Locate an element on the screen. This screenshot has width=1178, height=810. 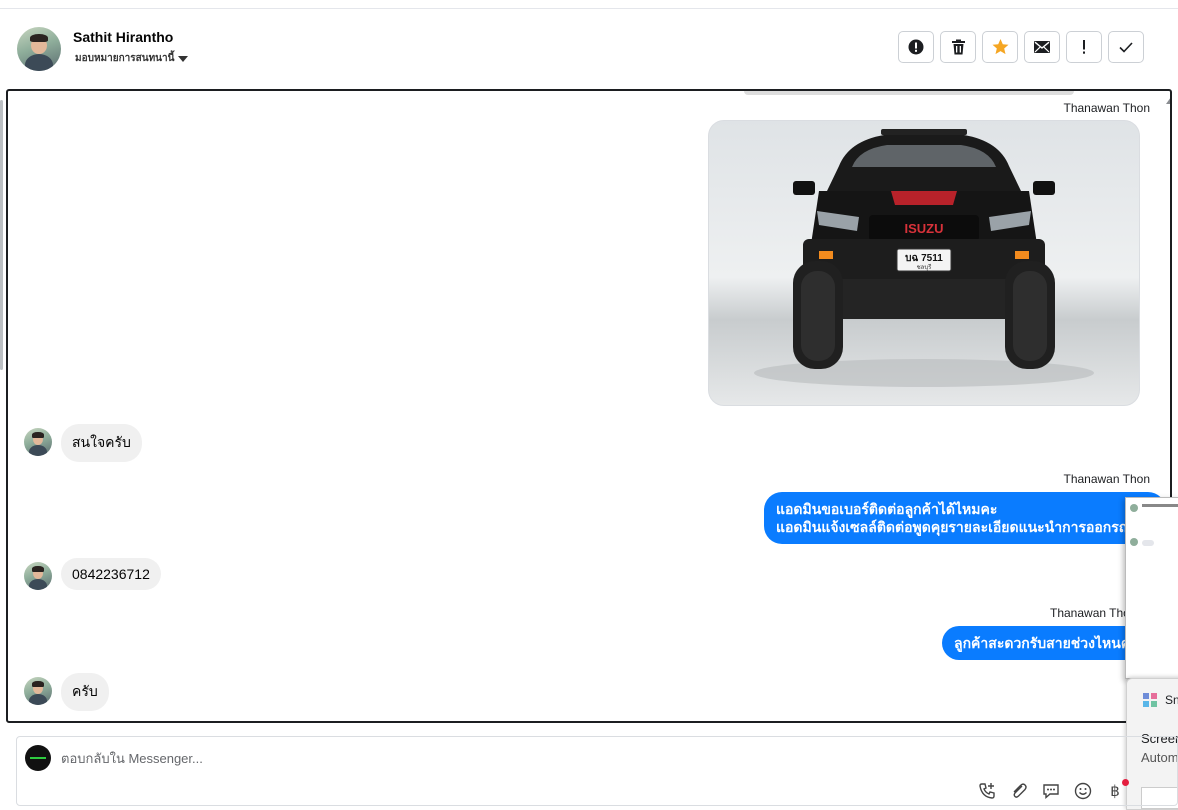
chat-bubble-icon is located at coordinates (1051, 791).